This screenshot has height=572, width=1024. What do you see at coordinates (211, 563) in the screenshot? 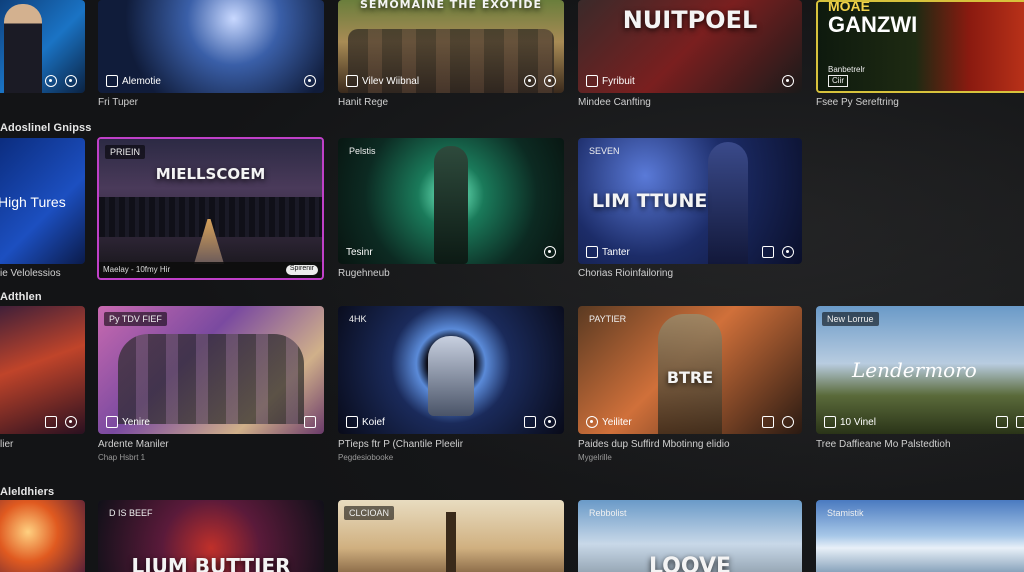
I see `poster-title: LIUM BUTTIER` at bounding box center [211, 563].